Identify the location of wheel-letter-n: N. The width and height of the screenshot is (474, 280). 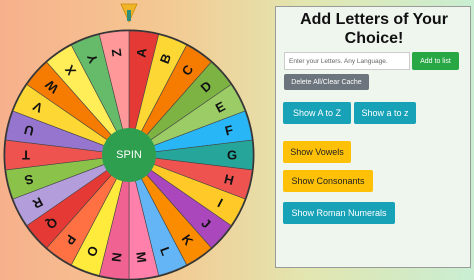
(117, 257).